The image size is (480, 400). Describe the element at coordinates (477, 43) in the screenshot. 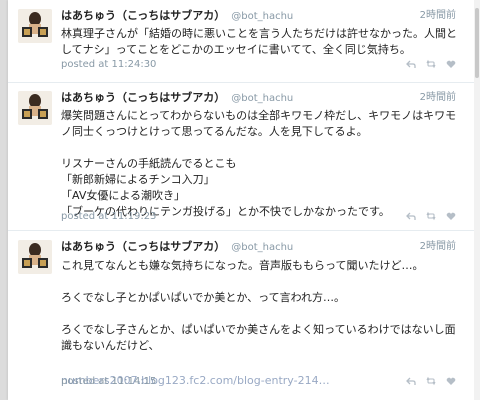

I see `scroll-thumb` at that location.